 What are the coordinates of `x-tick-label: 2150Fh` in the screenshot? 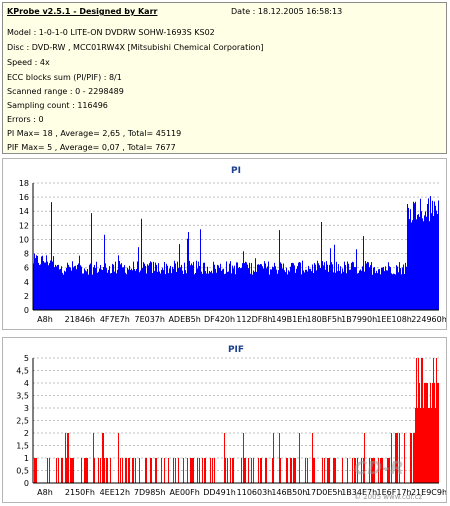 It's located at (80, 492).